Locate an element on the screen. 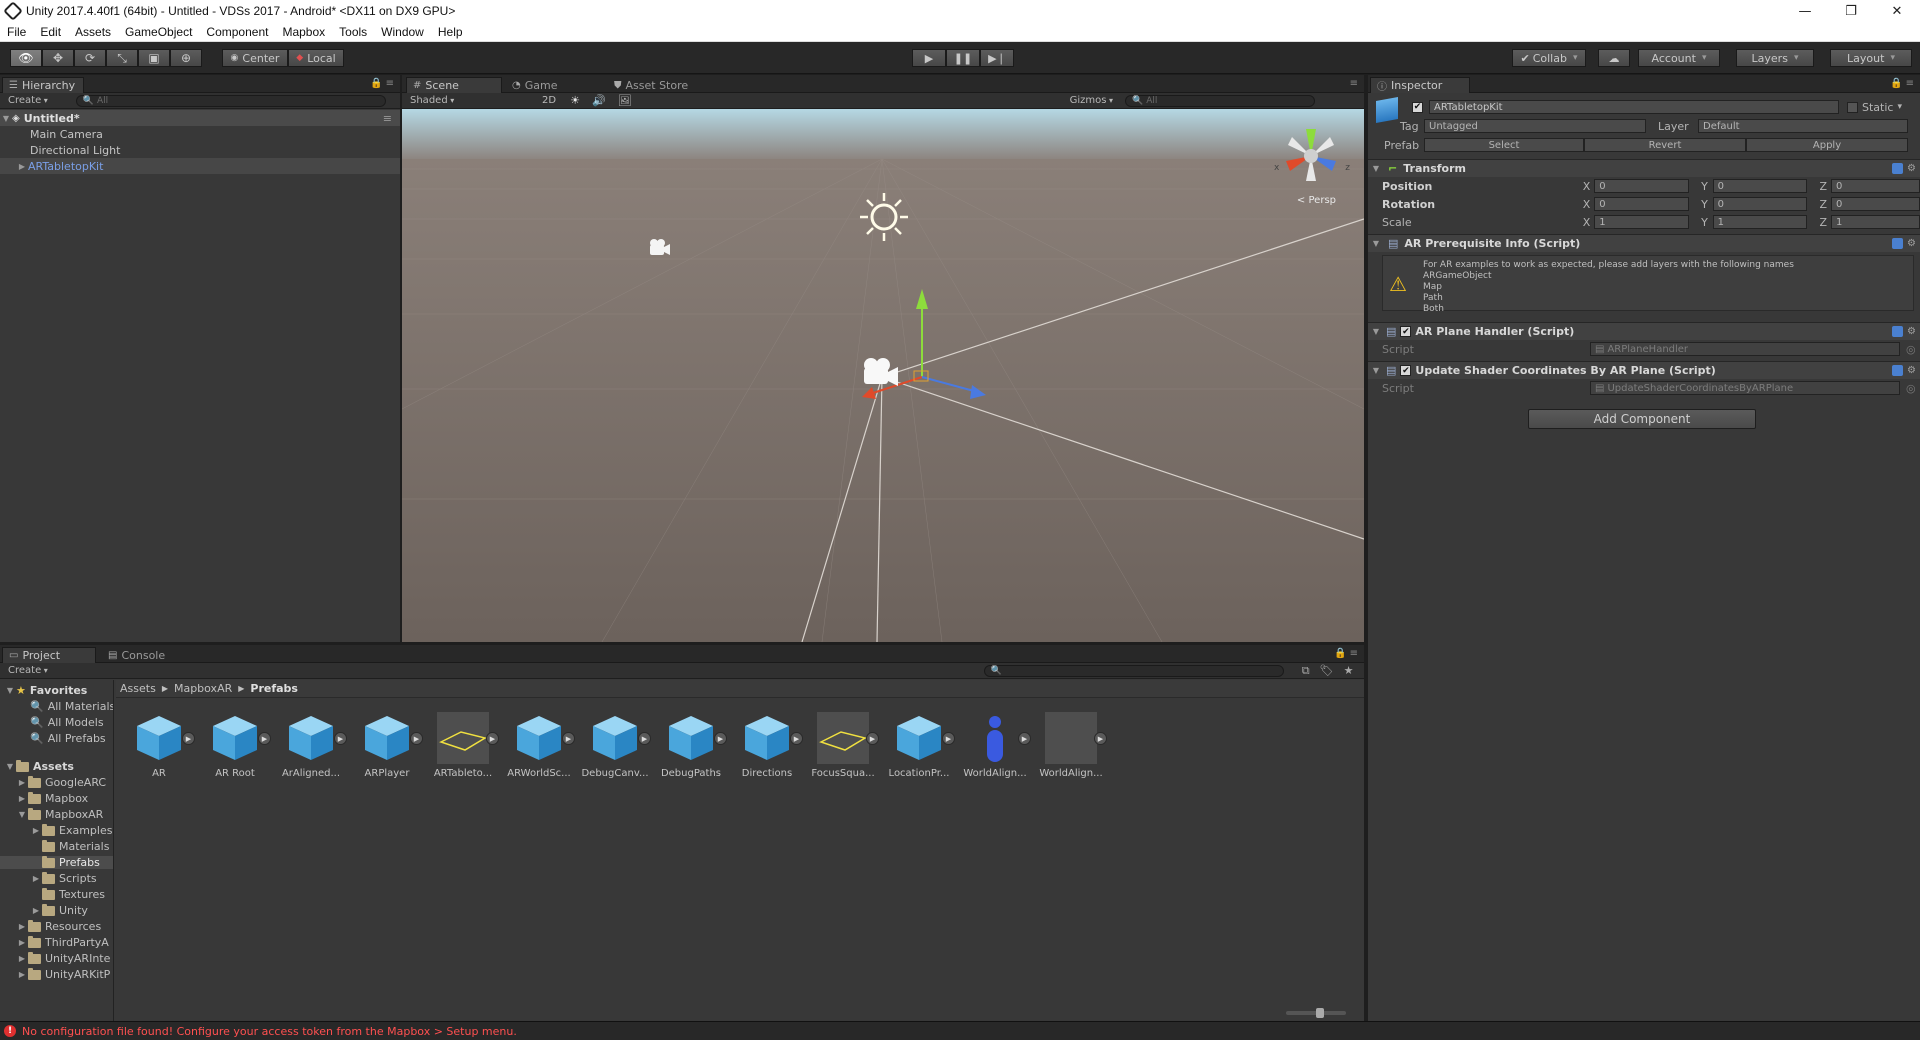  panel-menu-icon: ≡ is located at coordinates (1354, 83).